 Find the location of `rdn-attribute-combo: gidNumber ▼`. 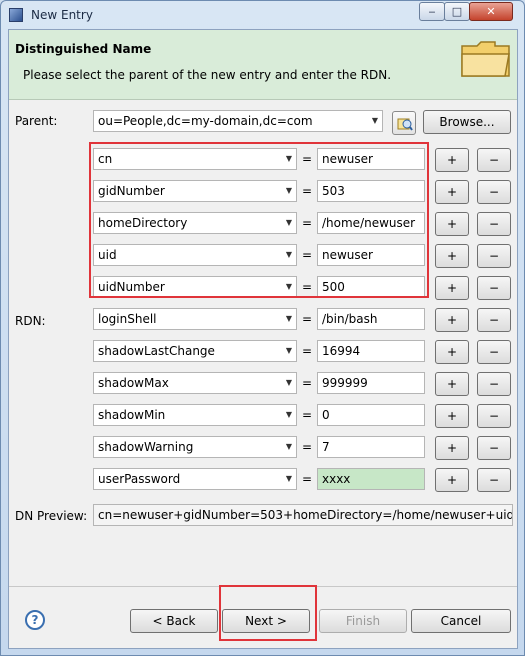

rdn-attribute-combo: gidNumber ▼ is located at coordinates (195, 191).